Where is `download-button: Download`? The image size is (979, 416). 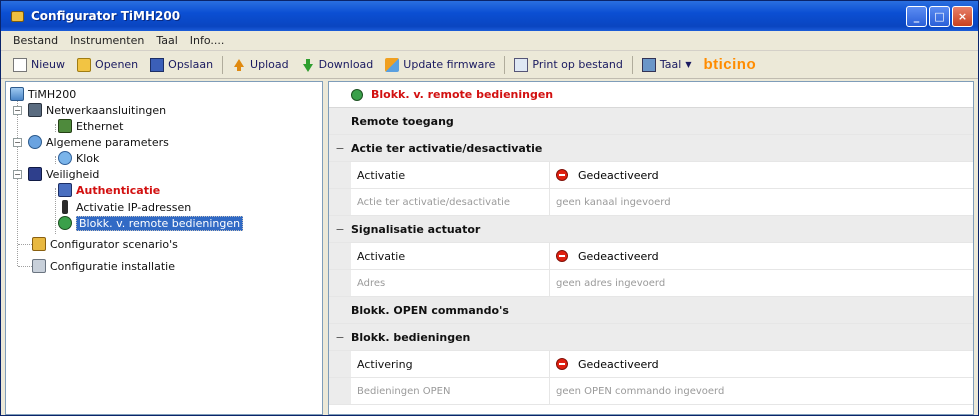 download-button: Download is located at coordinates (337, 65).